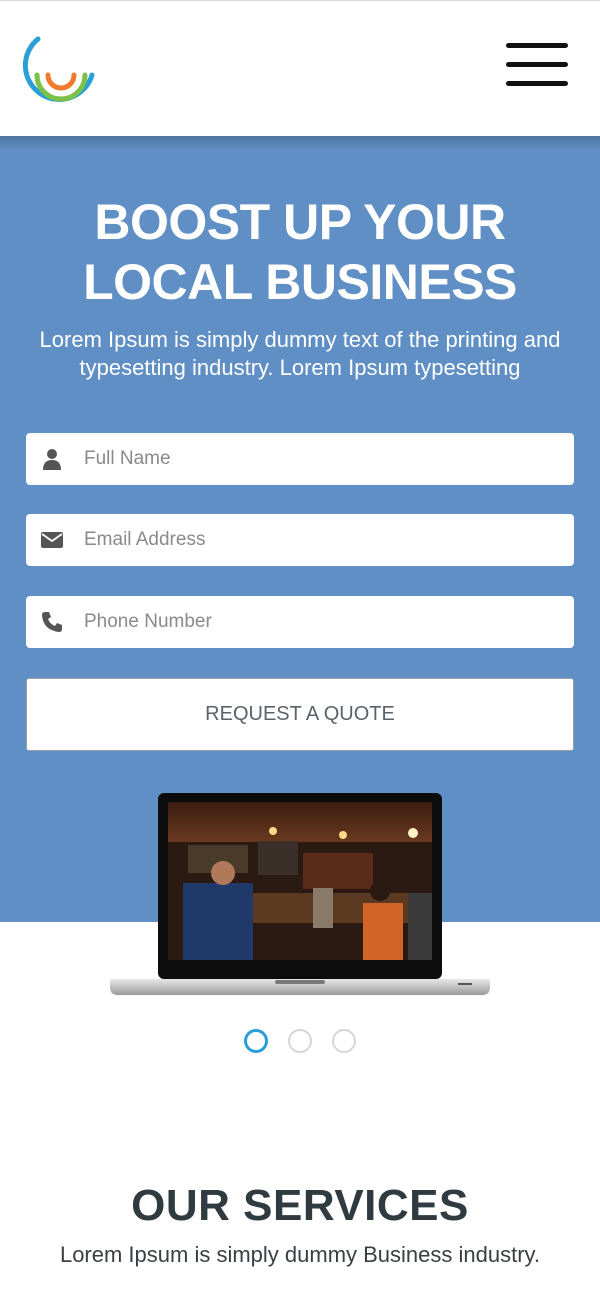 This screenshot has height=1311, width=600. Describe the element at coordinates (52, 459) in the screenshot. I see `user-icon` at that location.